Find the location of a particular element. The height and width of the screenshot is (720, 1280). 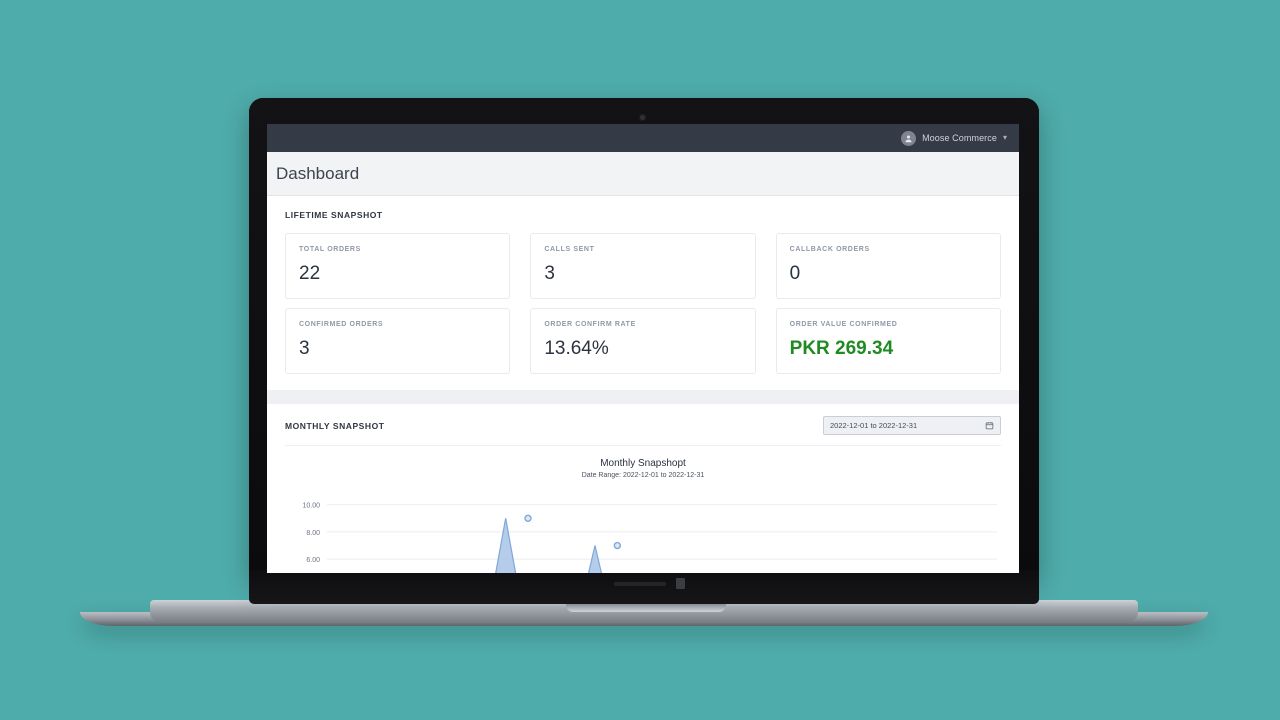

chart-subtitle: Date Range: 2022-12-01 to 2022-12-31 is located at coordinates (643, 475).